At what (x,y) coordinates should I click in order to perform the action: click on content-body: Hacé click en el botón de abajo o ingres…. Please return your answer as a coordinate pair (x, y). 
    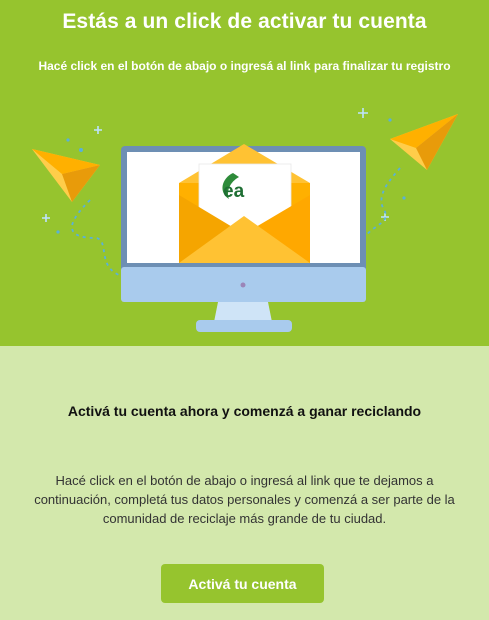
    Looking at the image, I should click on (244, 499).